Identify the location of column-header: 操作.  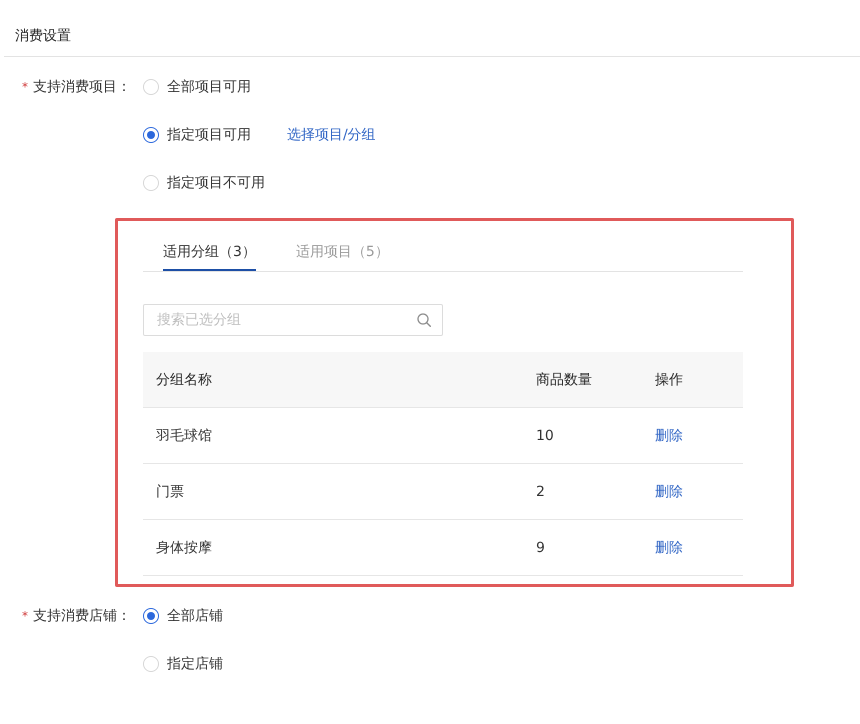
(669, 379).